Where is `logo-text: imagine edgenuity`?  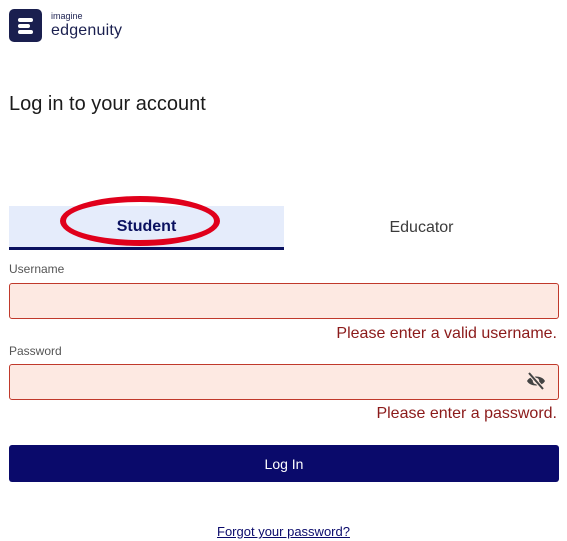 logo-text: imagine edgenuity is located at coordinates (86, 25).